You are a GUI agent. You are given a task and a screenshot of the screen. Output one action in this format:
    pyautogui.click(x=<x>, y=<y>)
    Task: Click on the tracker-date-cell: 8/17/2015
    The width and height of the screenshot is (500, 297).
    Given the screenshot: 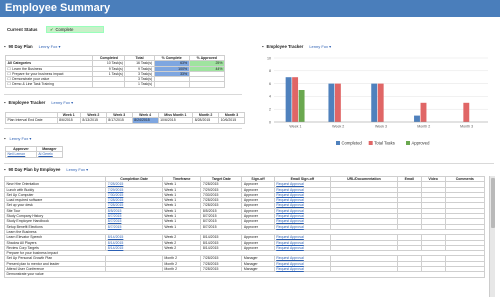 What is the action you would take?
    pyautogui.click(x=119, y=120)
    